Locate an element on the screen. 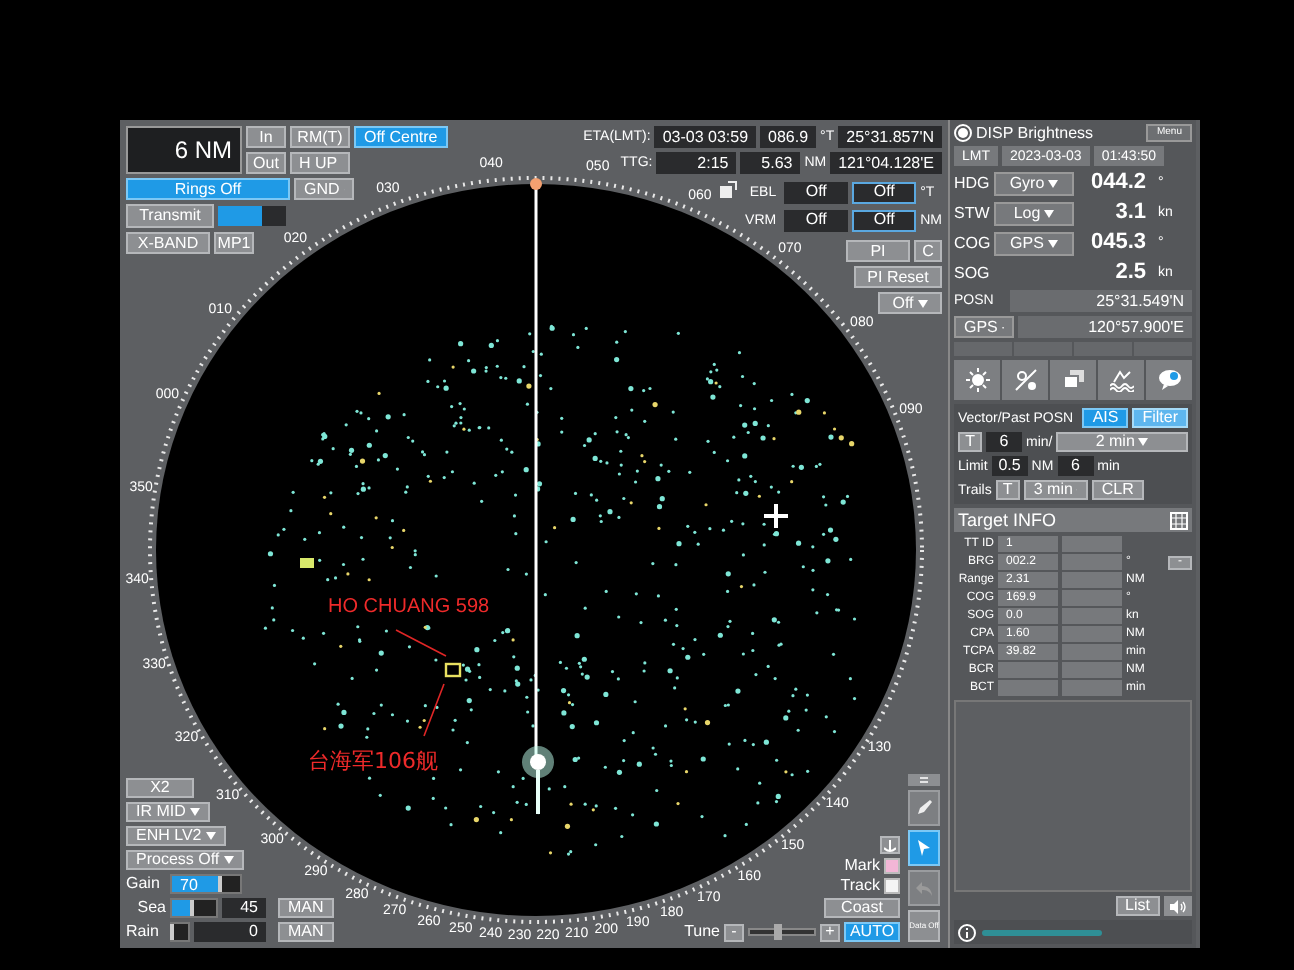  rings-button: Rings Off is located at coordinates (208, 189).